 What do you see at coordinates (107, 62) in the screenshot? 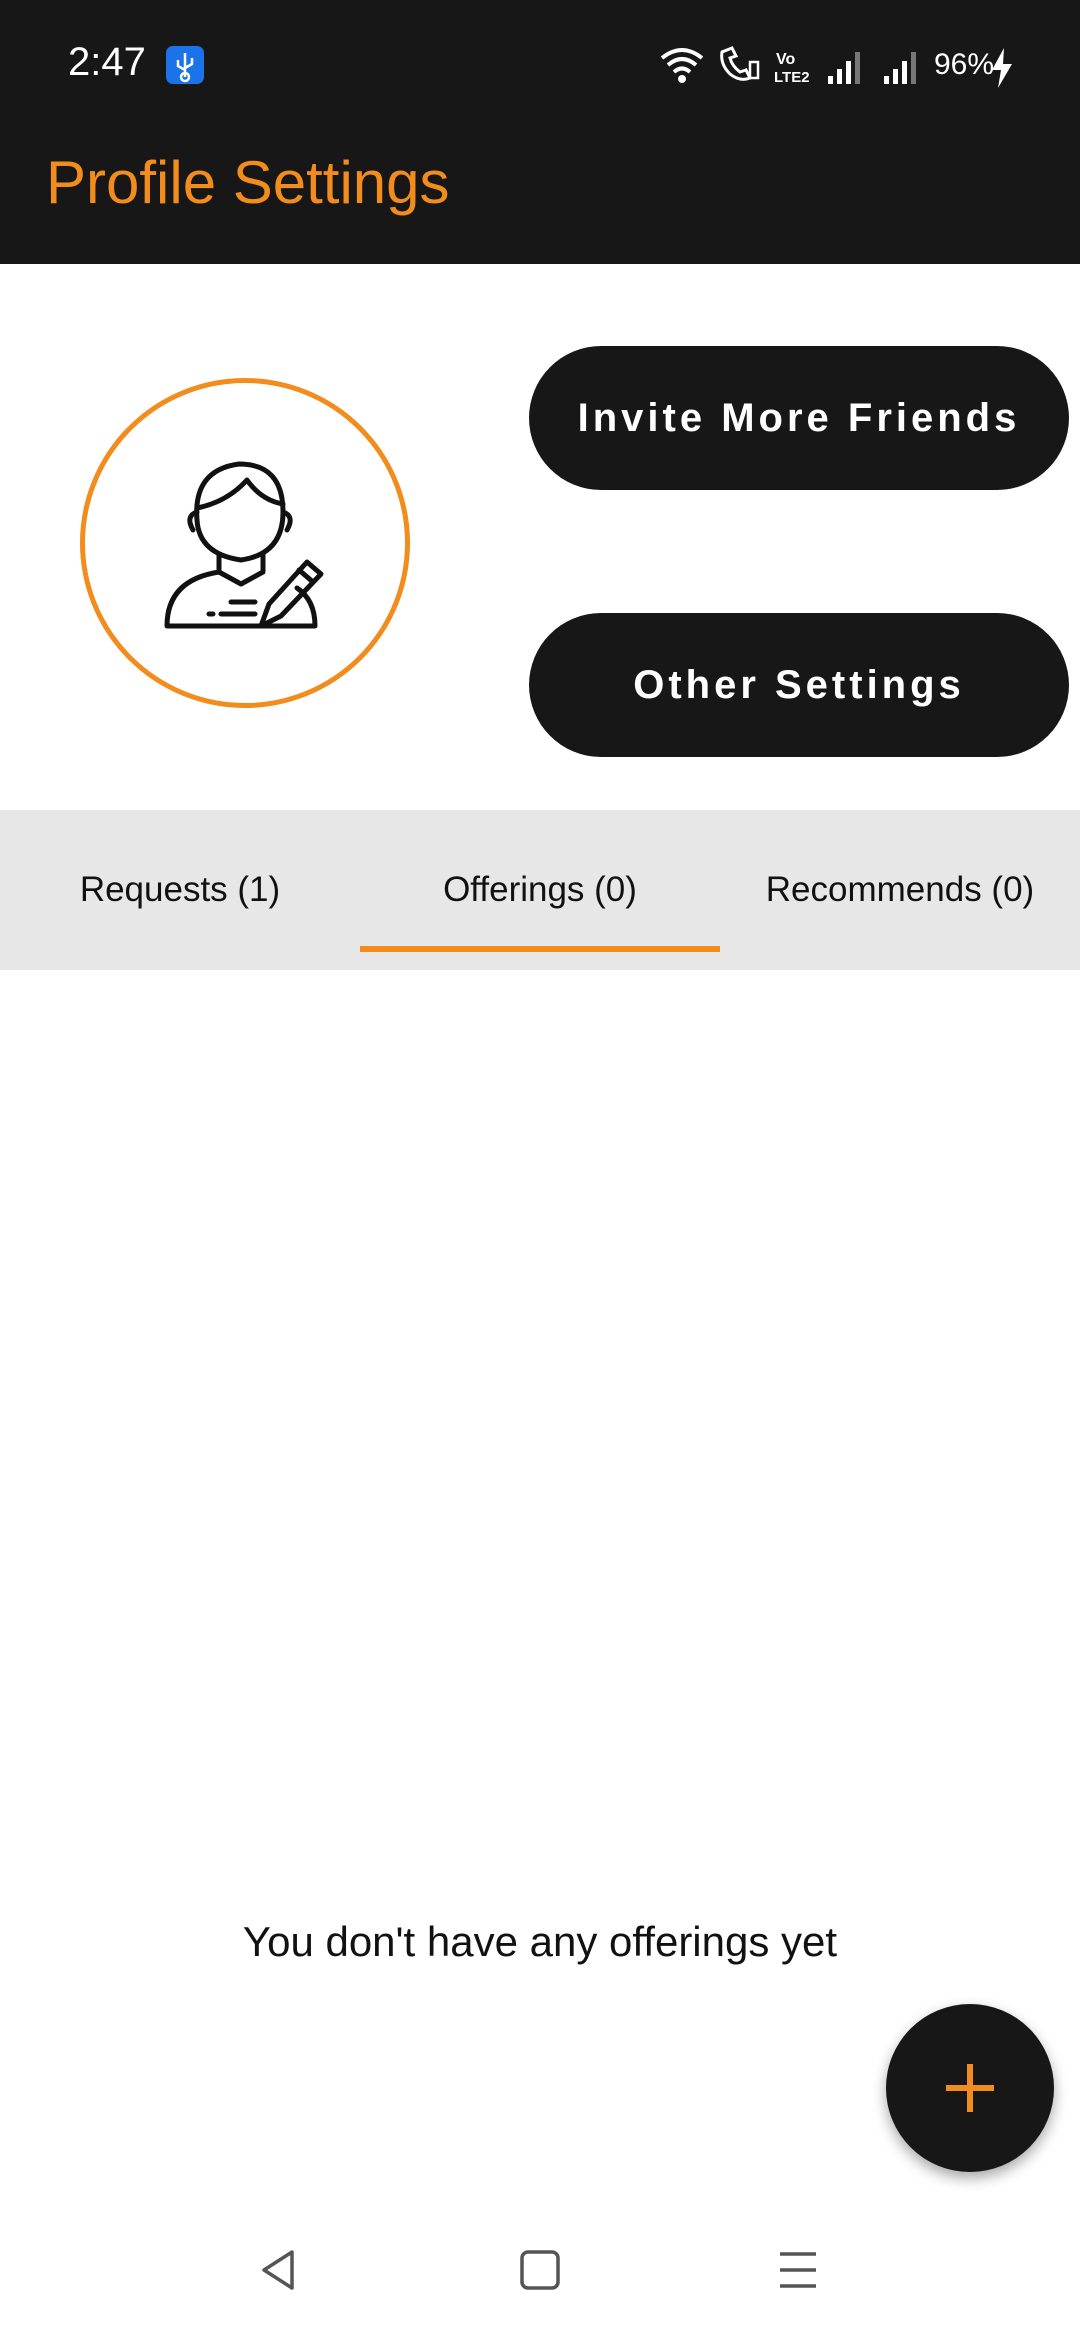
I see `status-time: 2:47` at bounding box center [107, 62].